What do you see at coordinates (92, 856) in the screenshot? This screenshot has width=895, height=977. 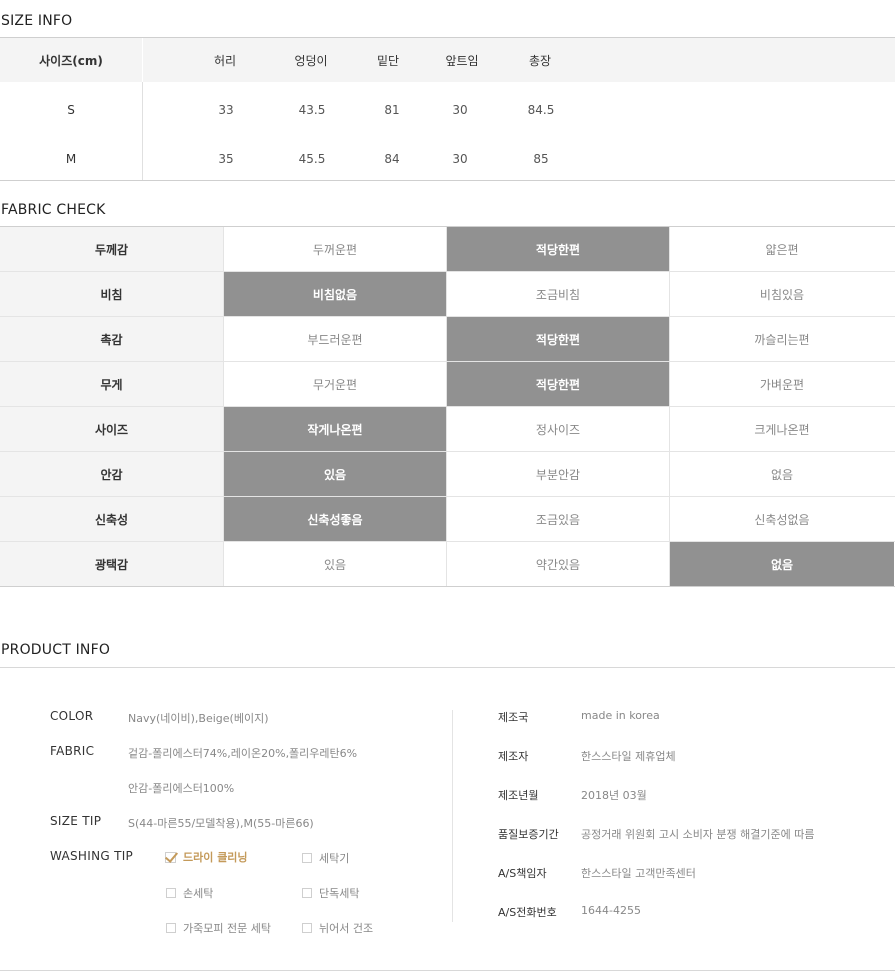 I see `washing-tip-label: WASHING TIP` at bounding box center [92, 856].